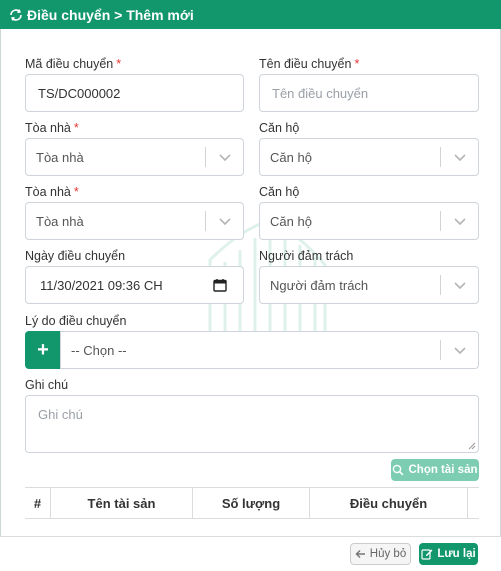 This screenshot has height=571, width=501. Describe the element at coordinates (380, 554) in the screenshot. I see `cancel-button: Hủy bỏ` at that location.